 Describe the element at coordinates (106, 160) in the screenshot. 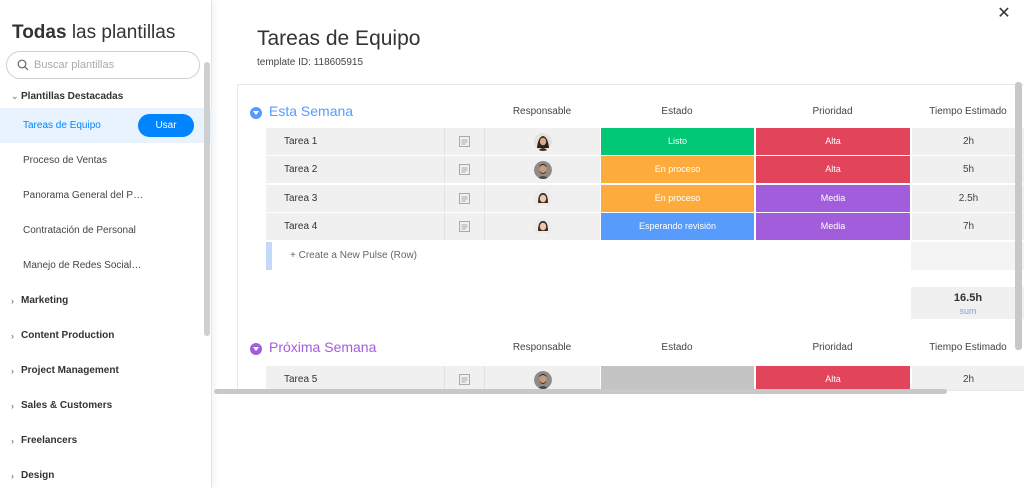

I see `template-item-proceso-de-ventas: Proceso de Ventas` at that location.